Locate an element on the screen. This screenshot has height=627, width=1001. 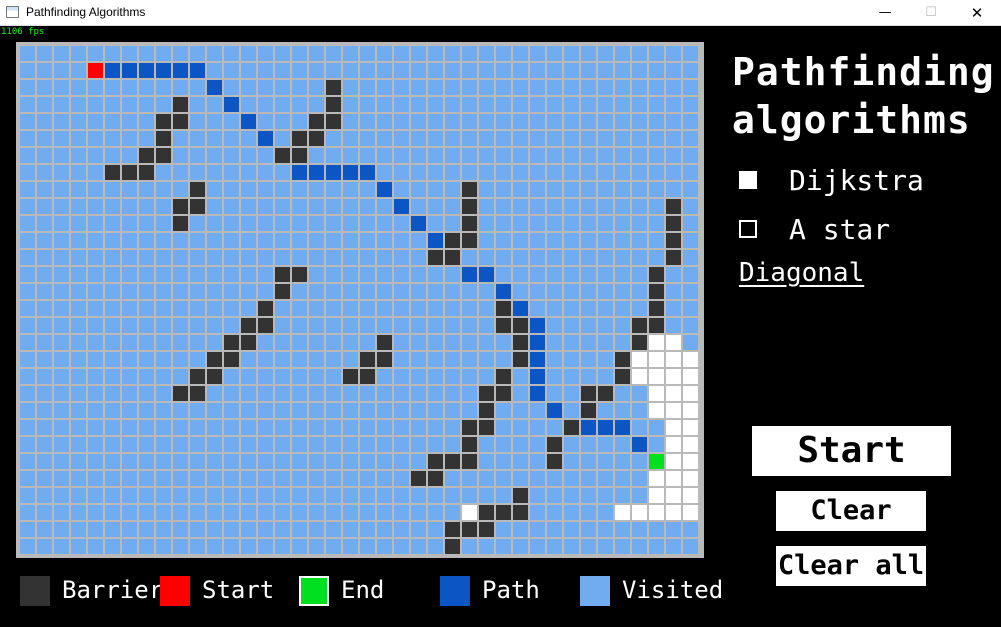
diagonal-toggle: Diagonal is located at coordinates (801, 273).